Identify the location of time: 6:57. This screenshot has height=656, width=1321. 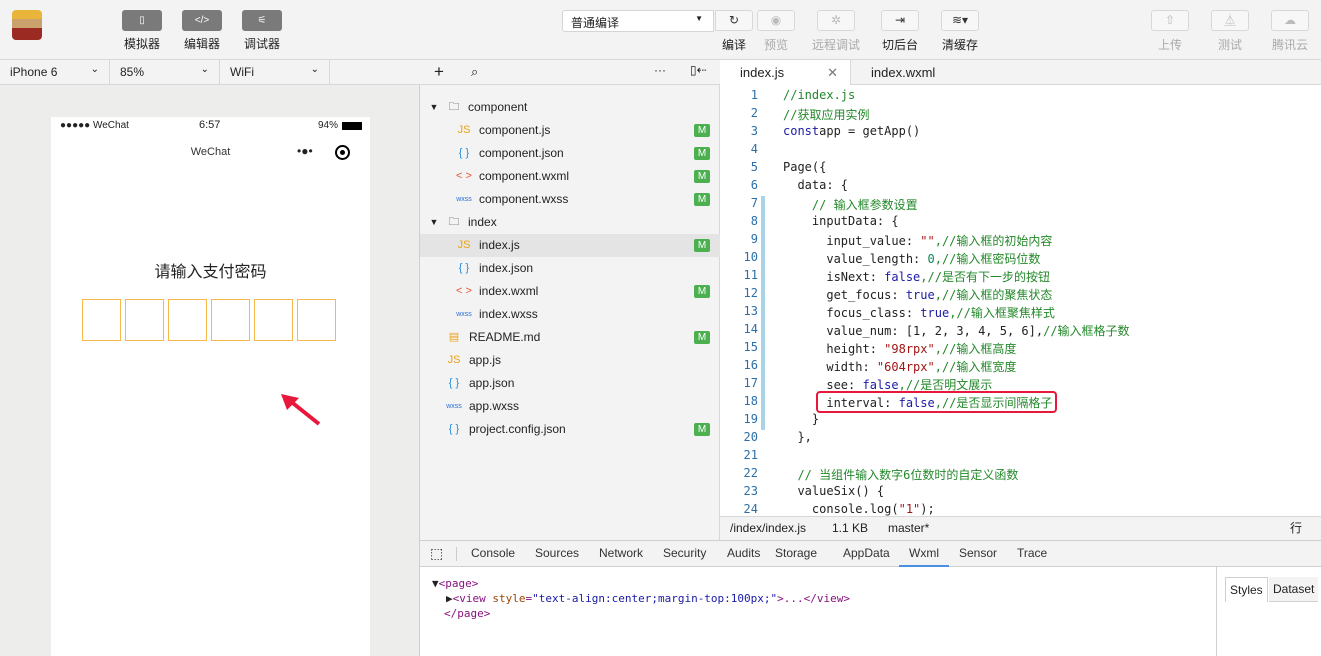
(210, 125).